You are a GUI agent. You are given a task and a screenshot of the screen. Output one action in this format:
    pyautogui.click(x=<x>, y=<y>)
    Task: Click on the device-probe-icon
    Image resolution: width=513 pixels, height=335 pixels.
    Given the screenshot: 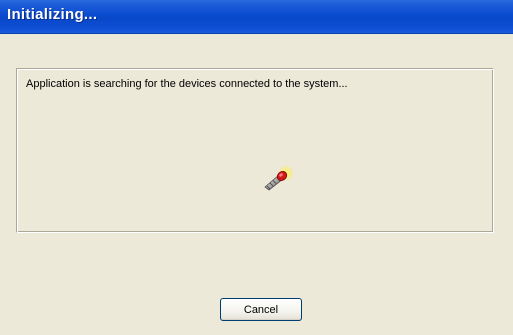 What is the action you would take?
    pyautogui.click(x=279, y=178)
    